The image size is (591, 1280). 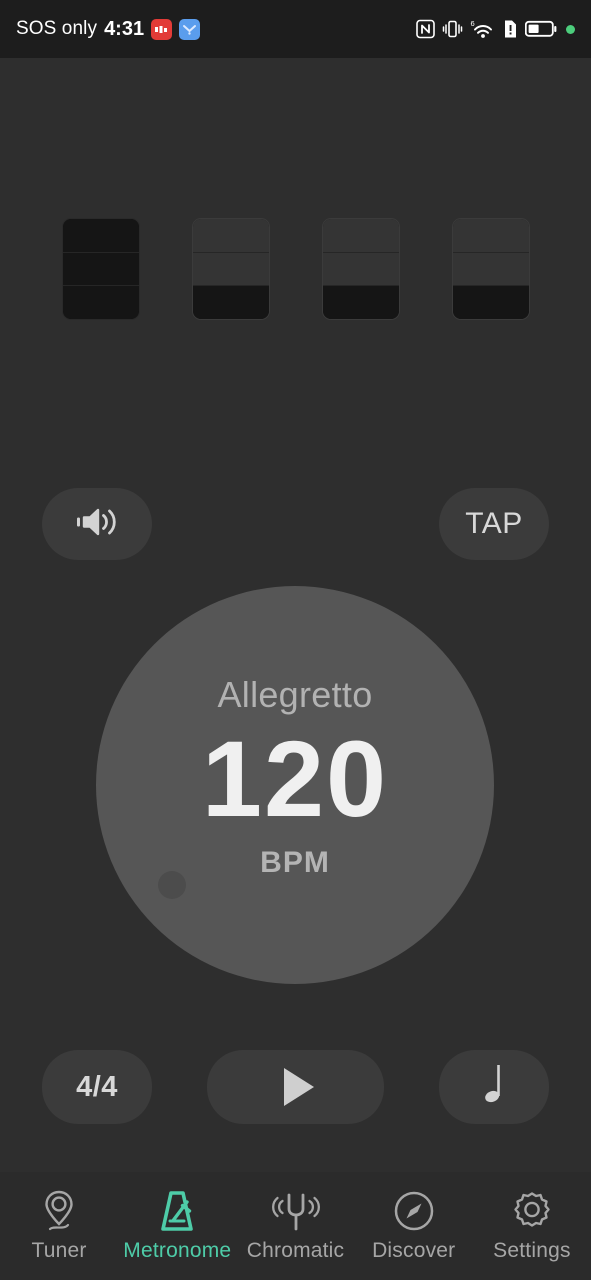 I want to click on tempo-name-label: Allegretto, so click(x=295, y=695).